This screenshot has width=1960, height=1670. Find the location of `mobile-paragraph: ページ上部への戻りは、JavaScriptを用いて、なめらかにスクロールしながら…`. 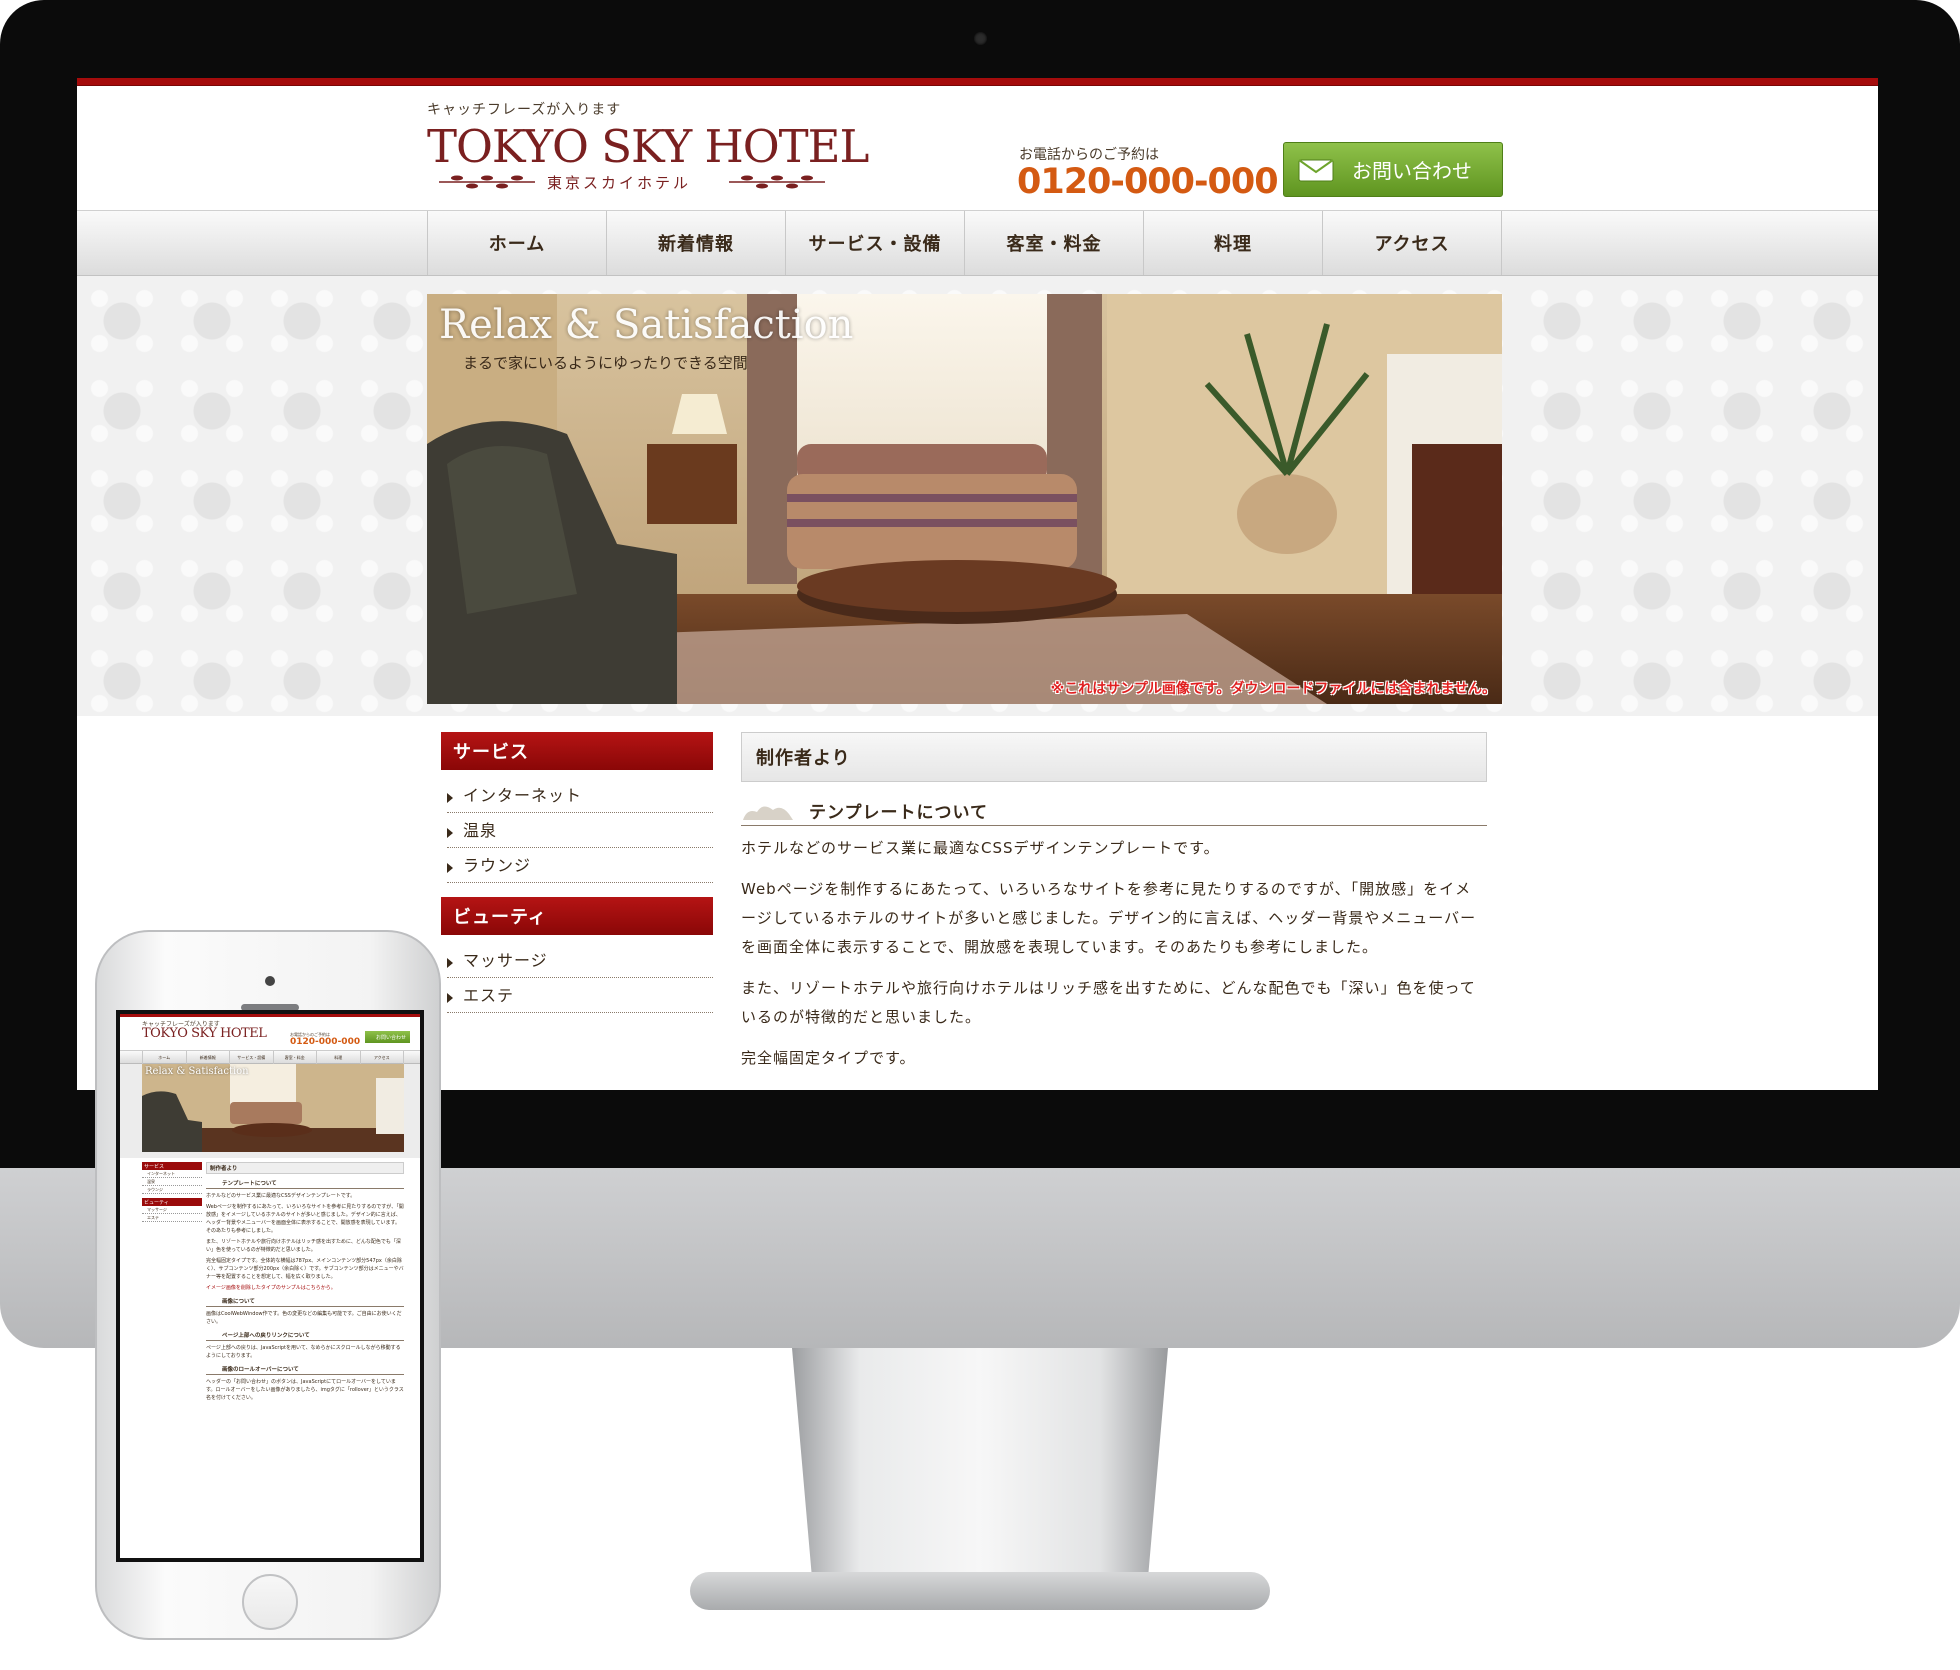

mobile-paragraph: ページ上部への戻りは、JavaScriptを用いて、なめらかにスクロールしながら… is located at coordinates (303, 1352).